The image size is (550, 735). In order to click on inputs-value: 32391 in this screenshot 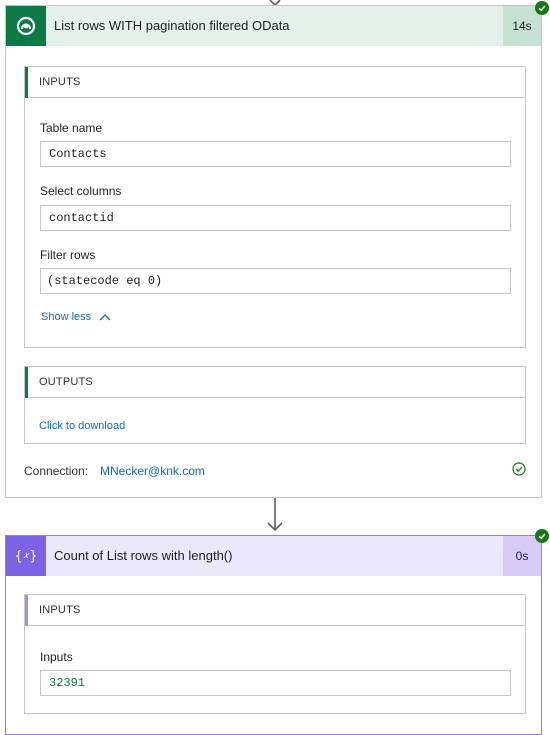, I will do `click(275, 683)`.